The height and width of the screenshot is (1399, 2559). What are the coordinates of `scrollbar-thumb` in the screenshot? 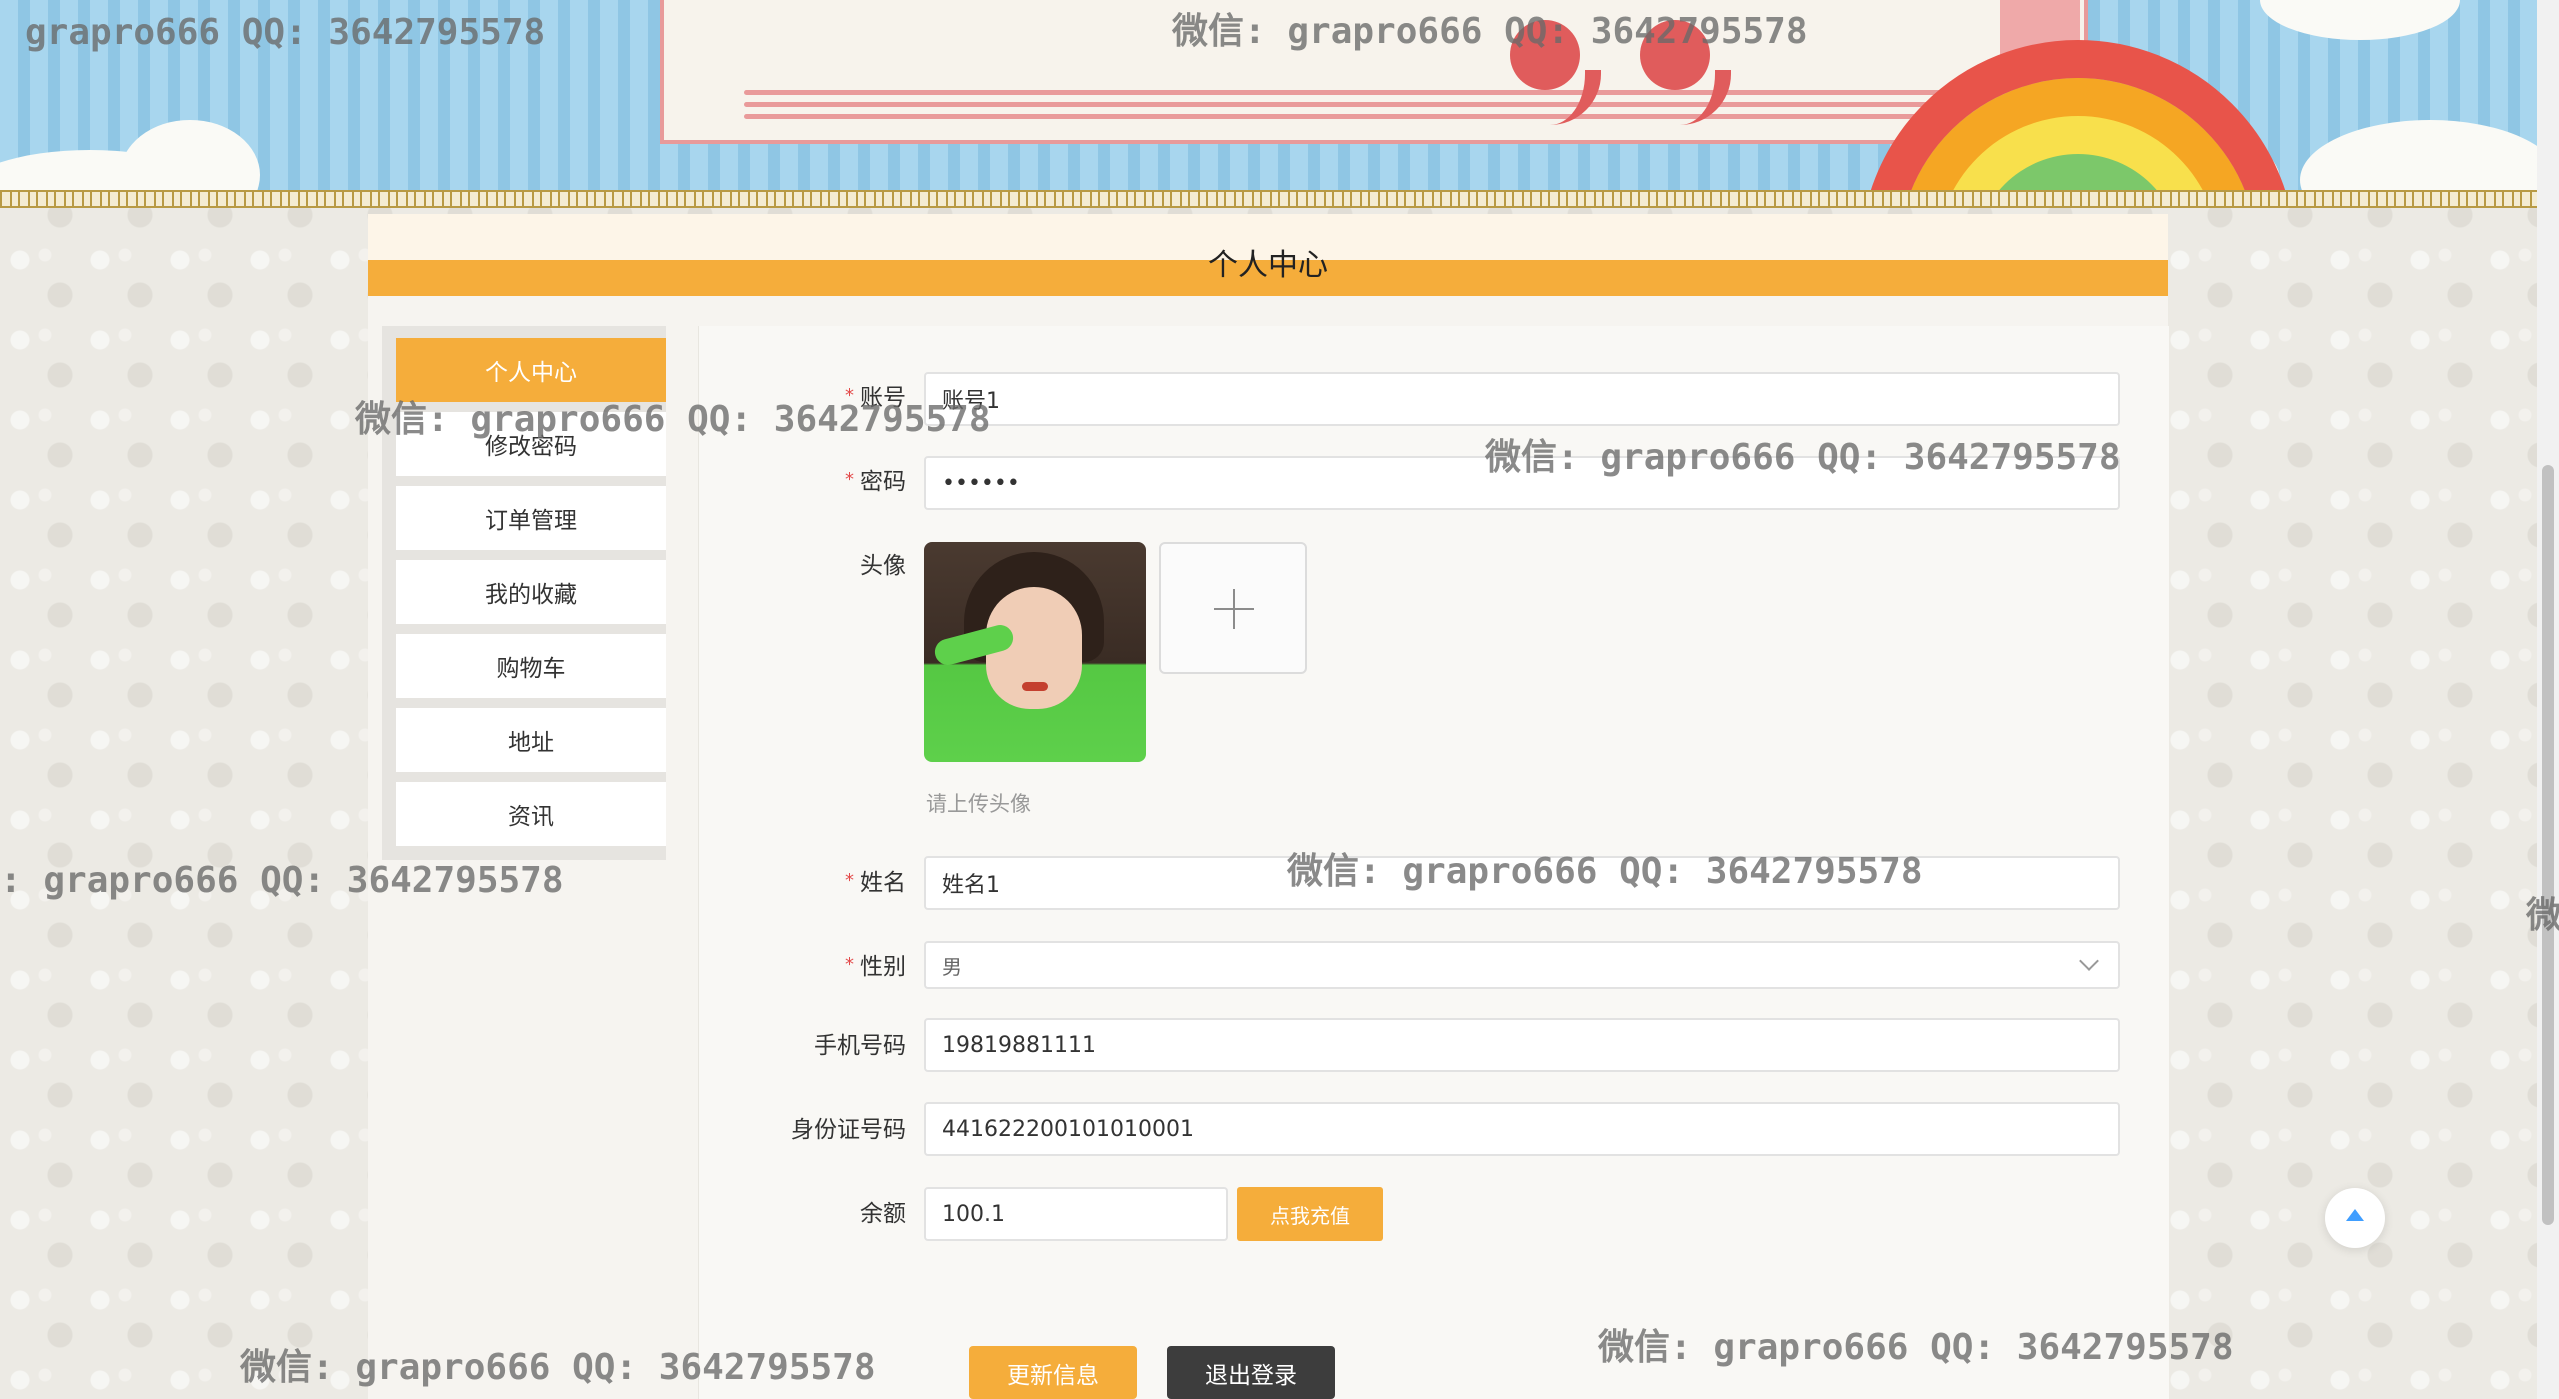 It's located at (2548, 845).